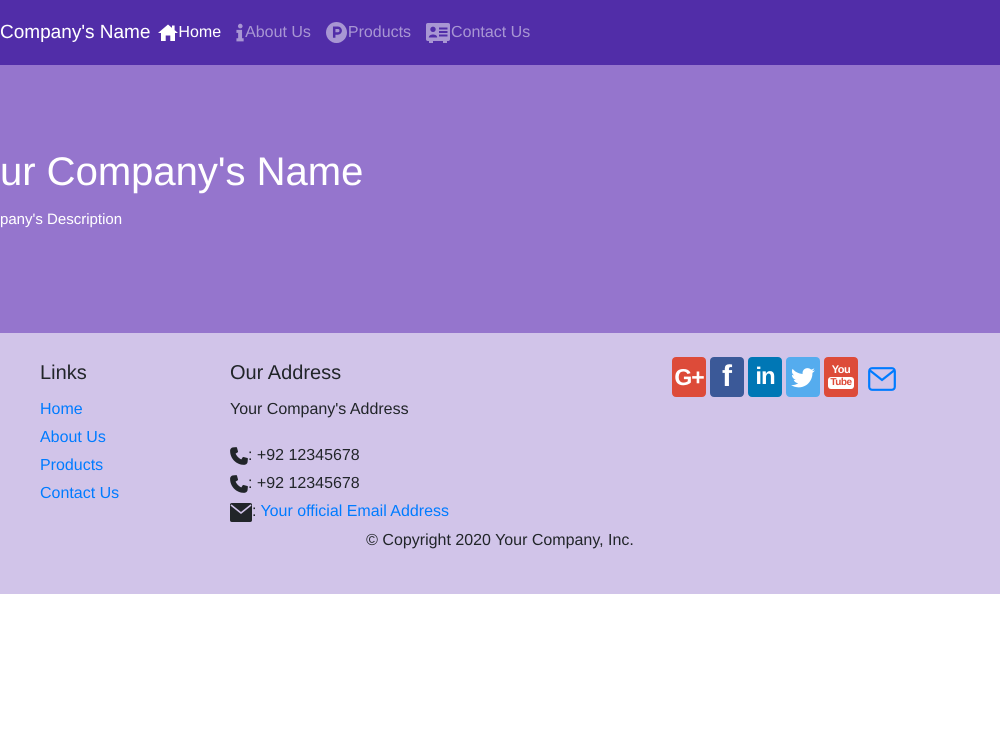 This screenshot has height=750, width=1000. What do you see at coordinates (320, 410) in the screenshot?
I see `address-text: Your Company's Address` at bounding box center [320, 410].